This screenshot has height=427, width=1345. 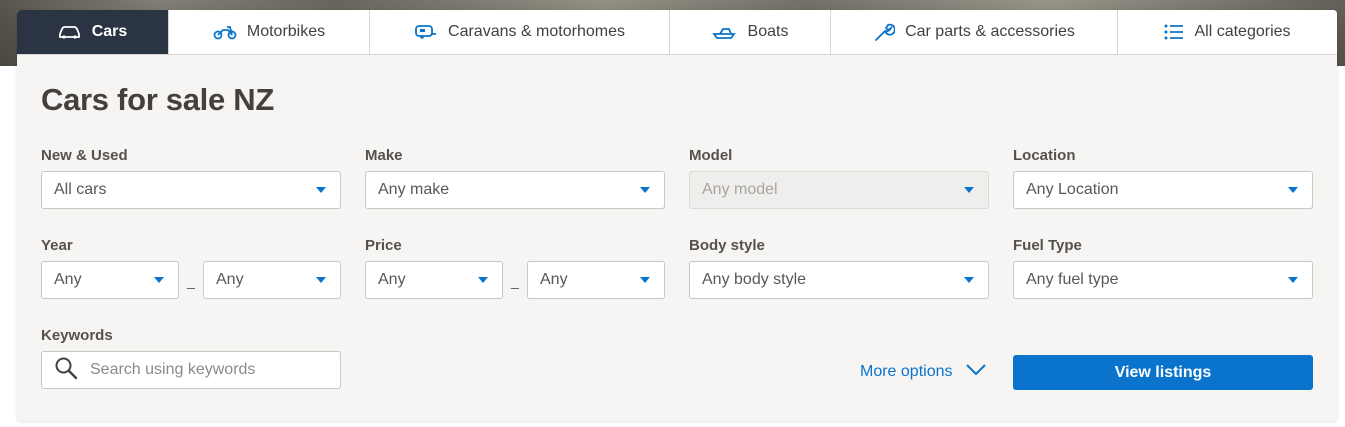 What do you see at coordinates (839, 280) in the screenshot?
I see `body-style-select: Any body style` at bounding box center [839, 280].